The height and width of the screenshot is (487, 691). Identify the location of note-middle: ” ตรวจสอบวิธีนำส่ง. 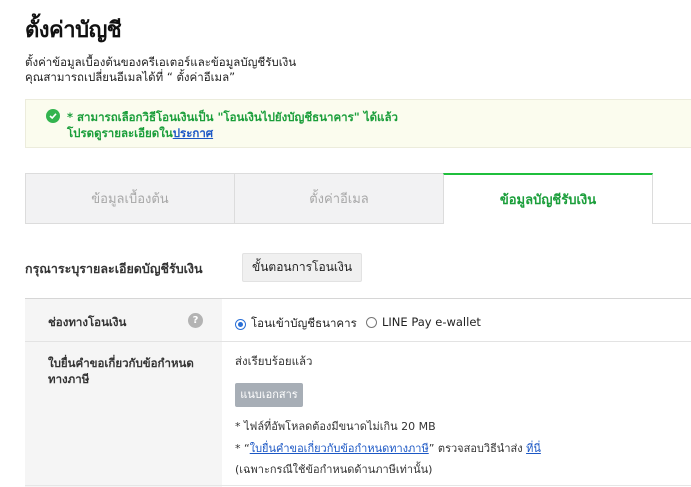
(475, 448).